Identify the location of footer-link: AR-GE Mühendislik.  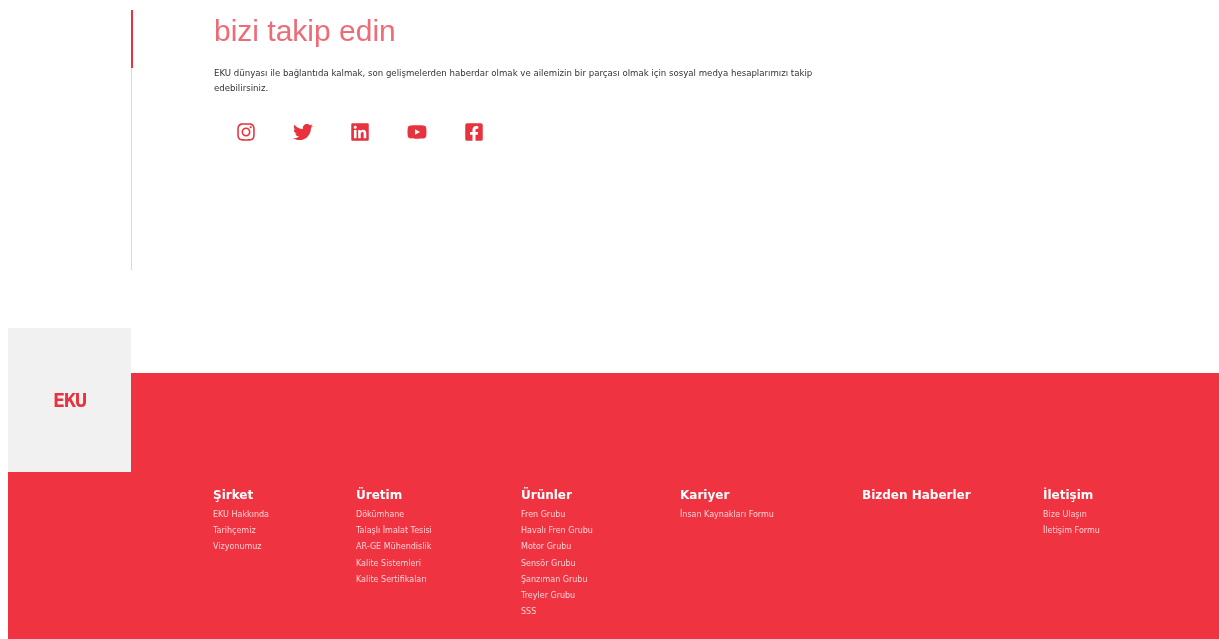
(438, 547).